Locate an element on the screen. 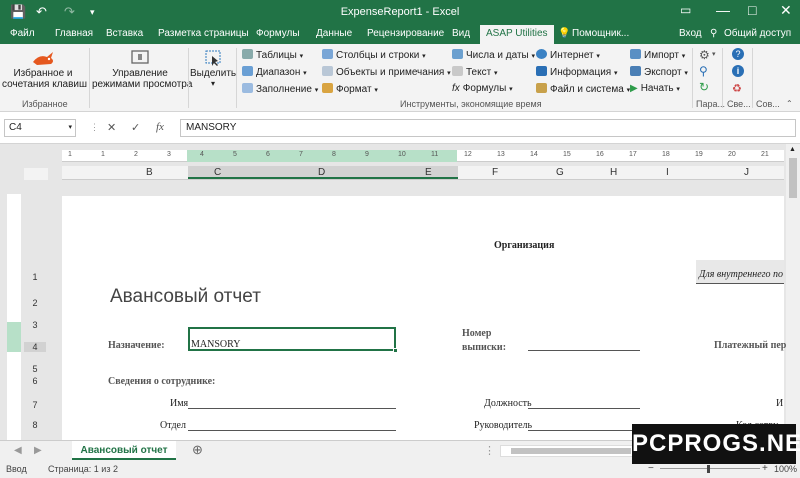 Image resolution: width=800 pixels, height=478 pixels. add-sheet-icon: ⊕ is located at coordinates (197, 450).